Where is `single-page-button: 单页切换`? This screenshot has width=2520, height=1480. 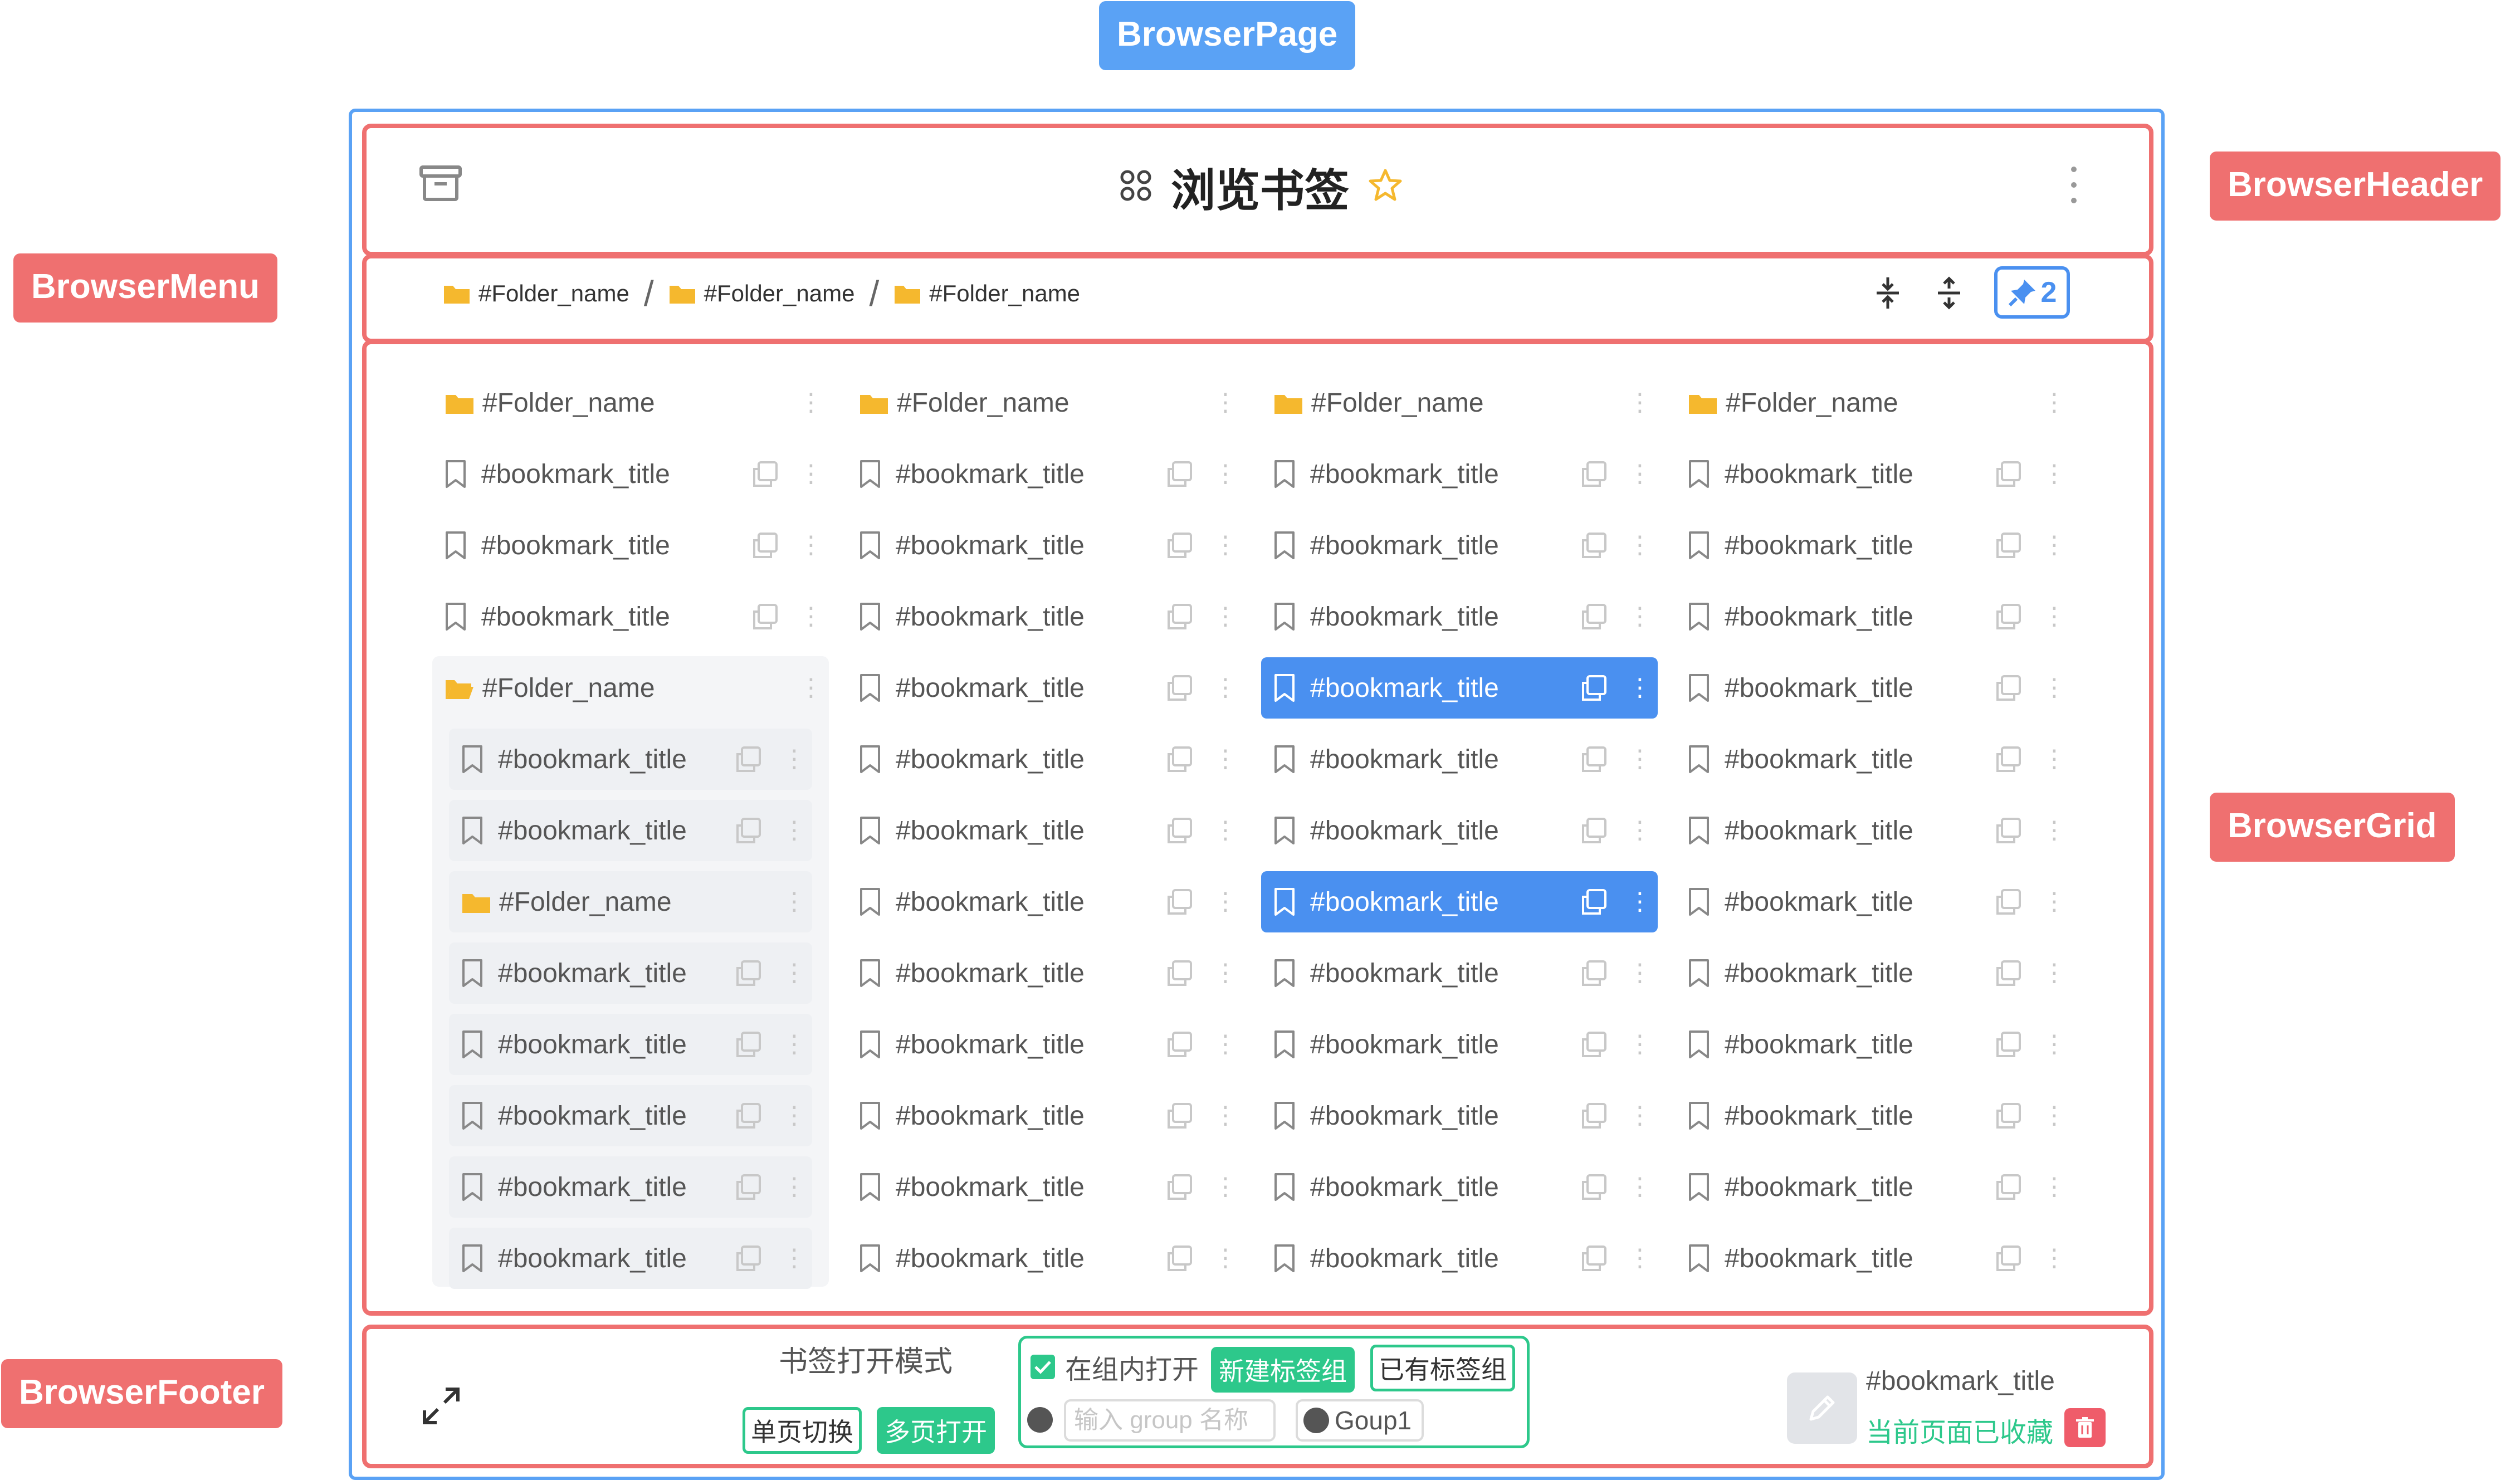 single-page-button: 单页切换 is located at coordinates (802, 1430).